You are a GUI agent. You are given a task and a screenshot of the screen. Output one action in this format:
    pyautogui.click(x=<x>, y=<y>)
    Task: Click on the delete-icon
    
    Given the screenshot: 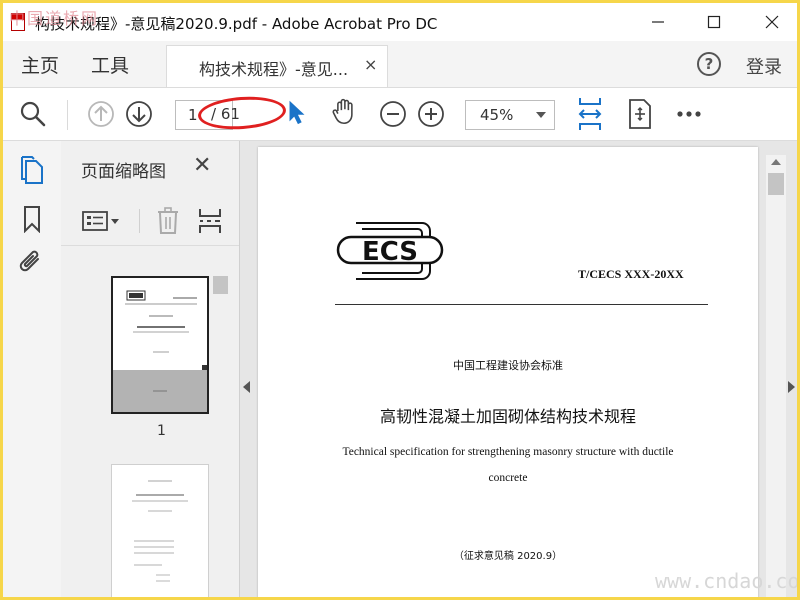 What is the action you would take?
    pyautogui.click(x=168, y=221)
    